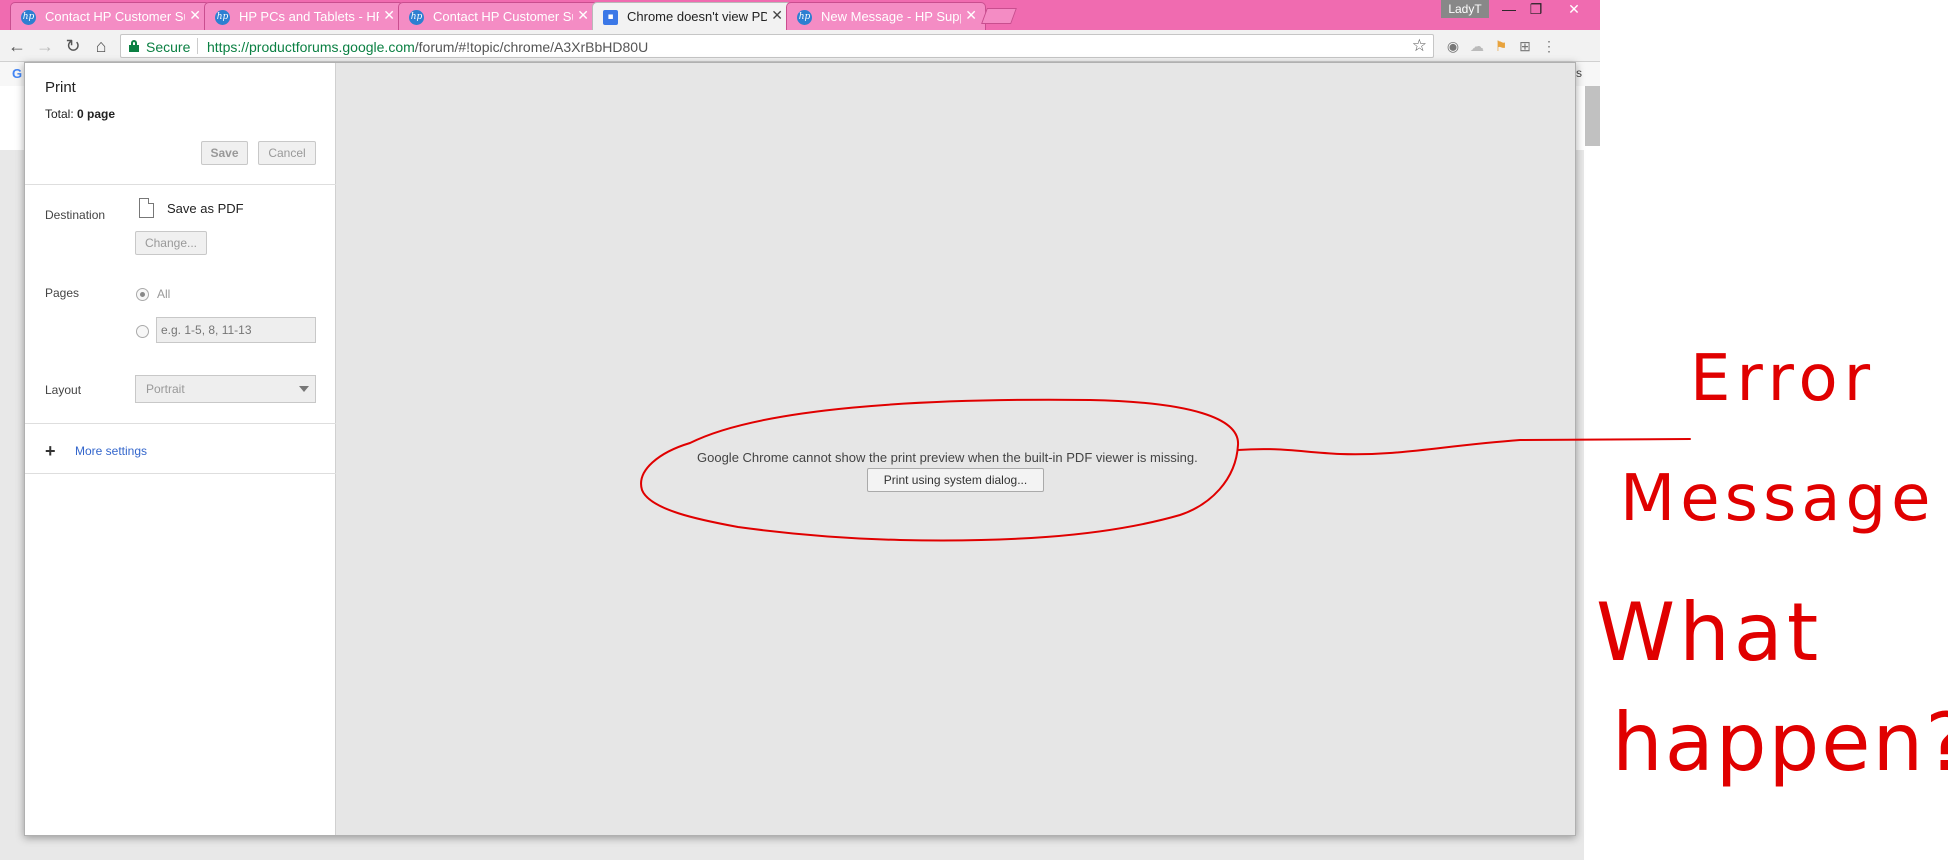 This screenshot has width=1948, height=860. What do you see at coordinates (999, 16) in the screenshot?
I see `new-tab-button` at bounding box center [999, 16].